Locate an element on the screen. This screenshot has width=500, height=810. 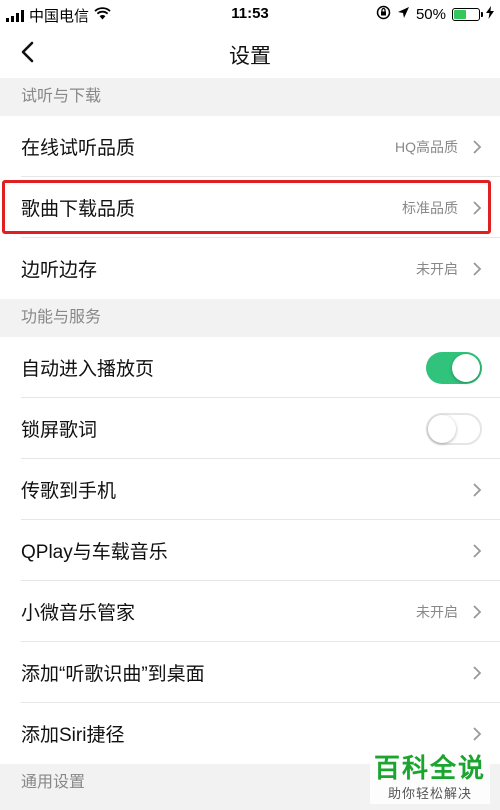
row-label: 歌曲下载品质 is located at coordinates (78, 209).